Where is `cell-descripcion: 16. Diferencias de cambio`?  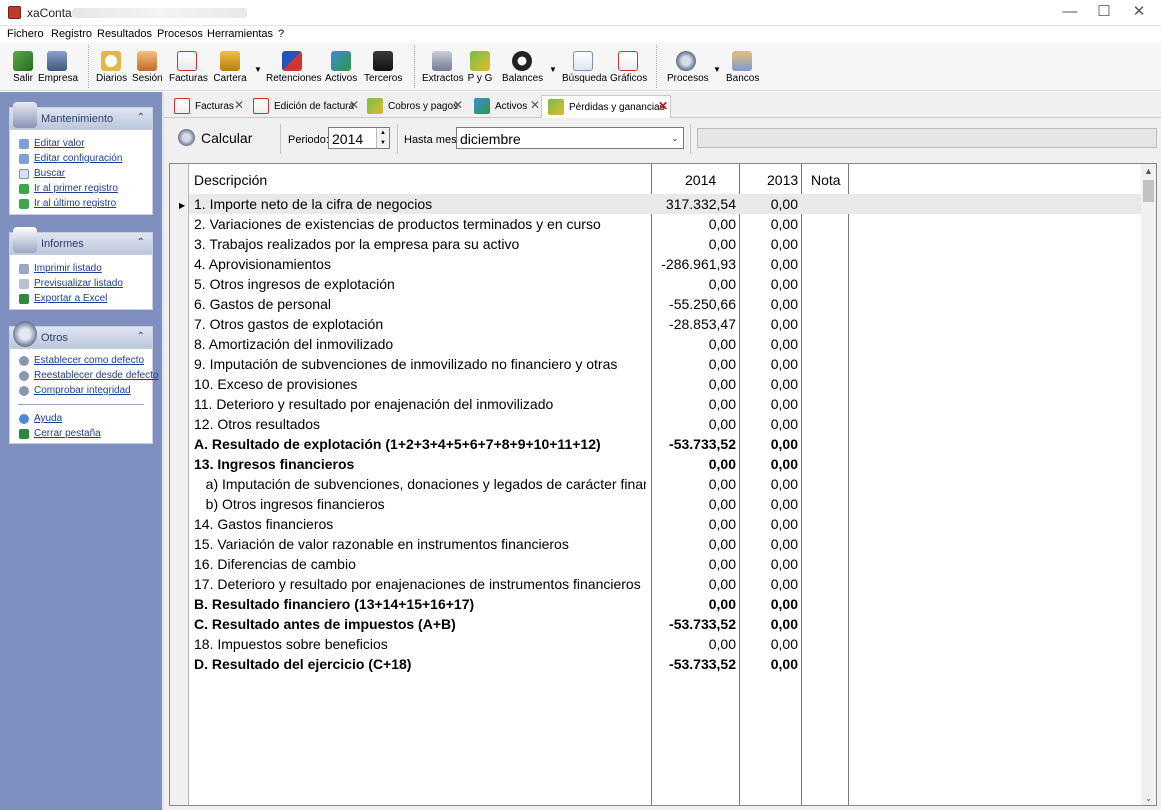
cell-descripcion: 16. Diferencias de cambio is located at coordinates (275, 564).